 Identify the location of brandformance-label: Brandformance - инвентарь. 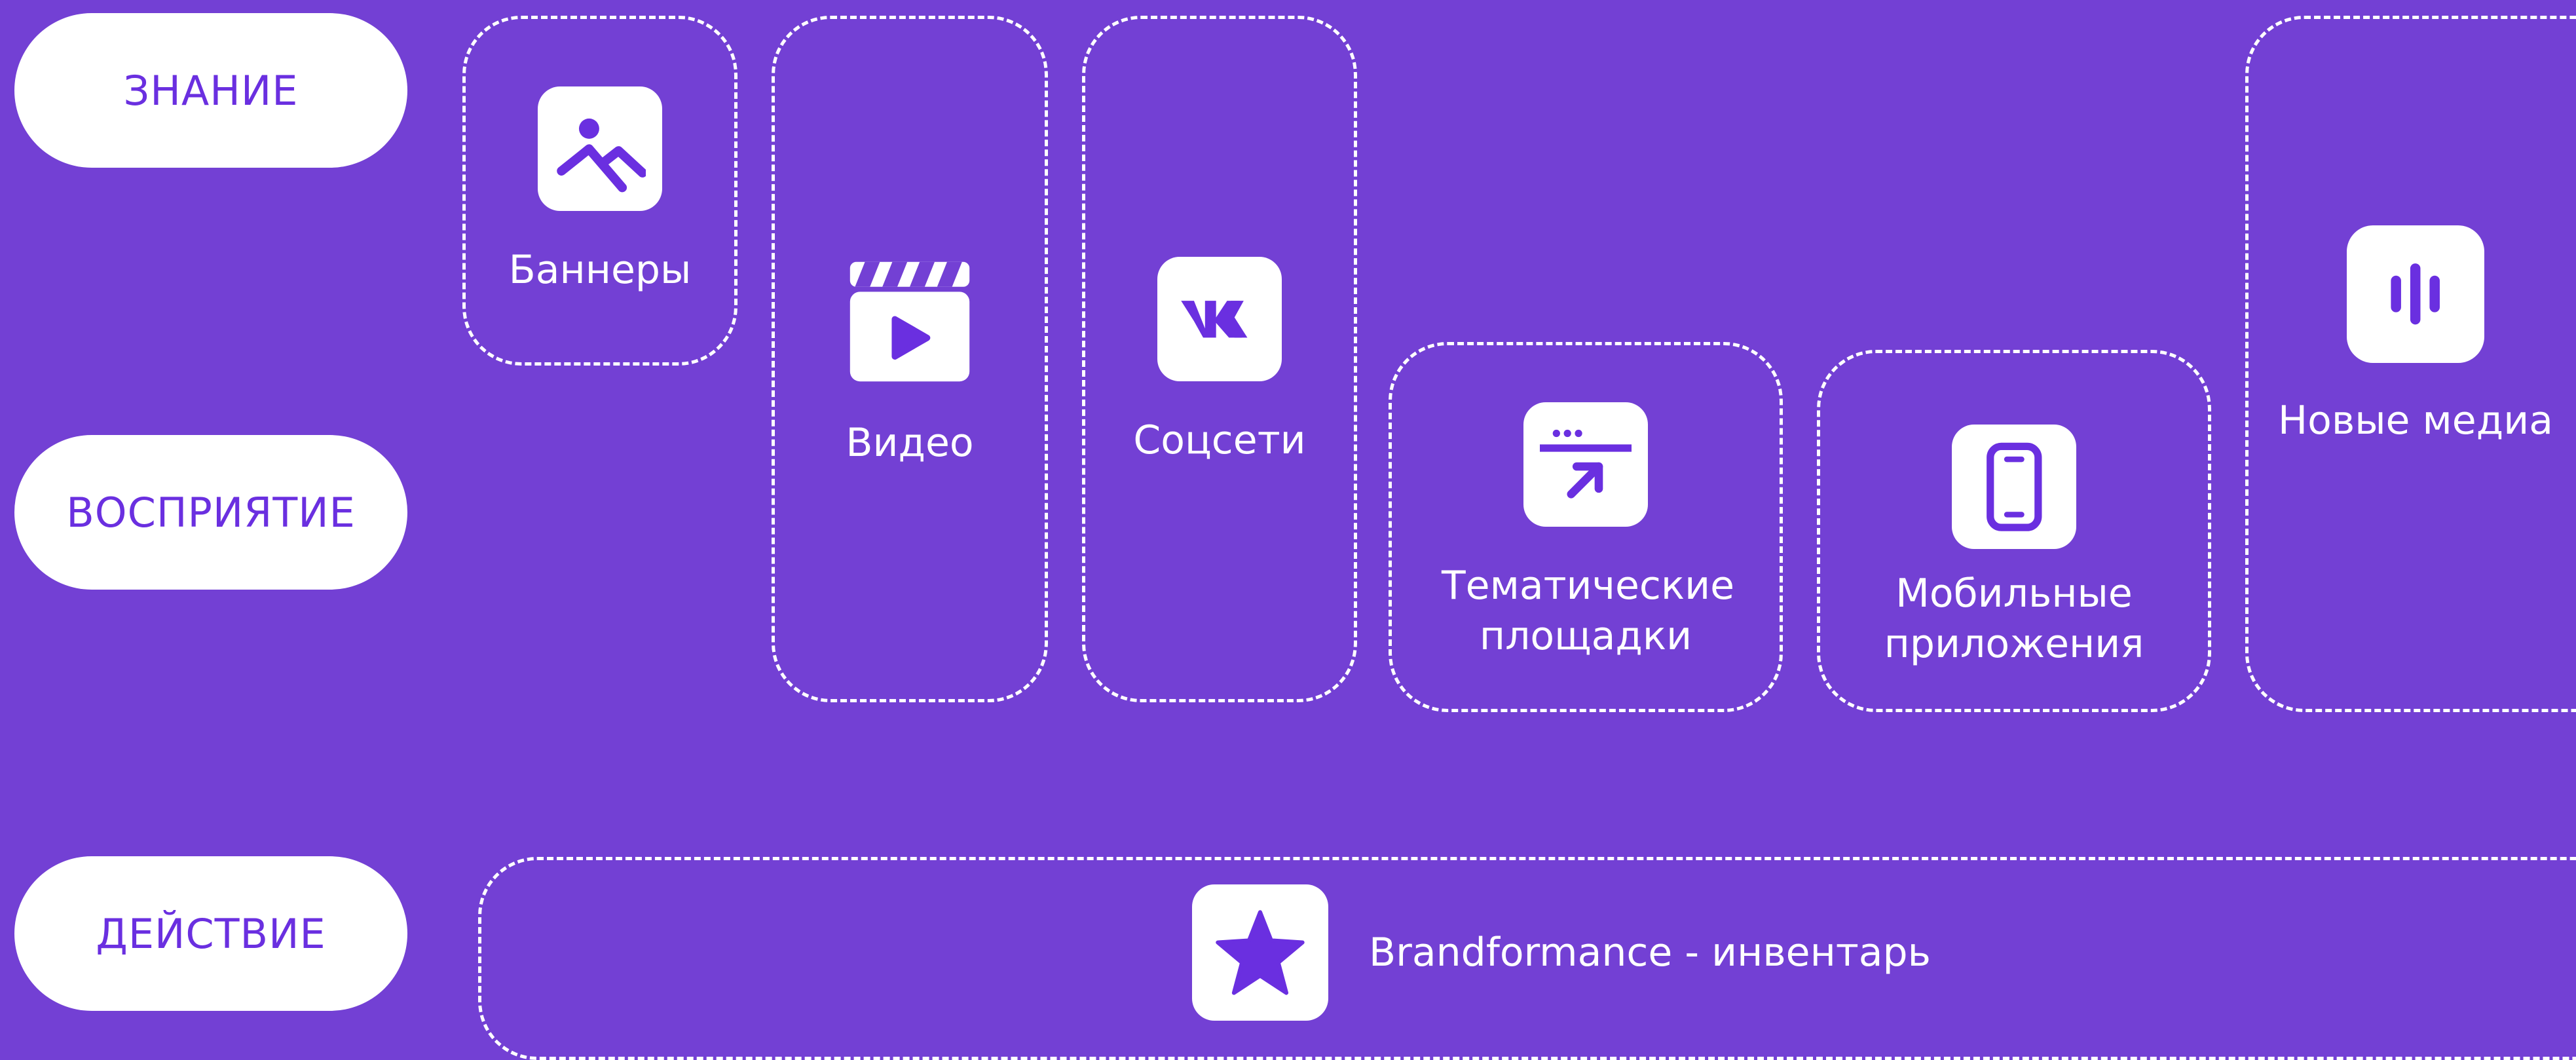
(1650, 952).